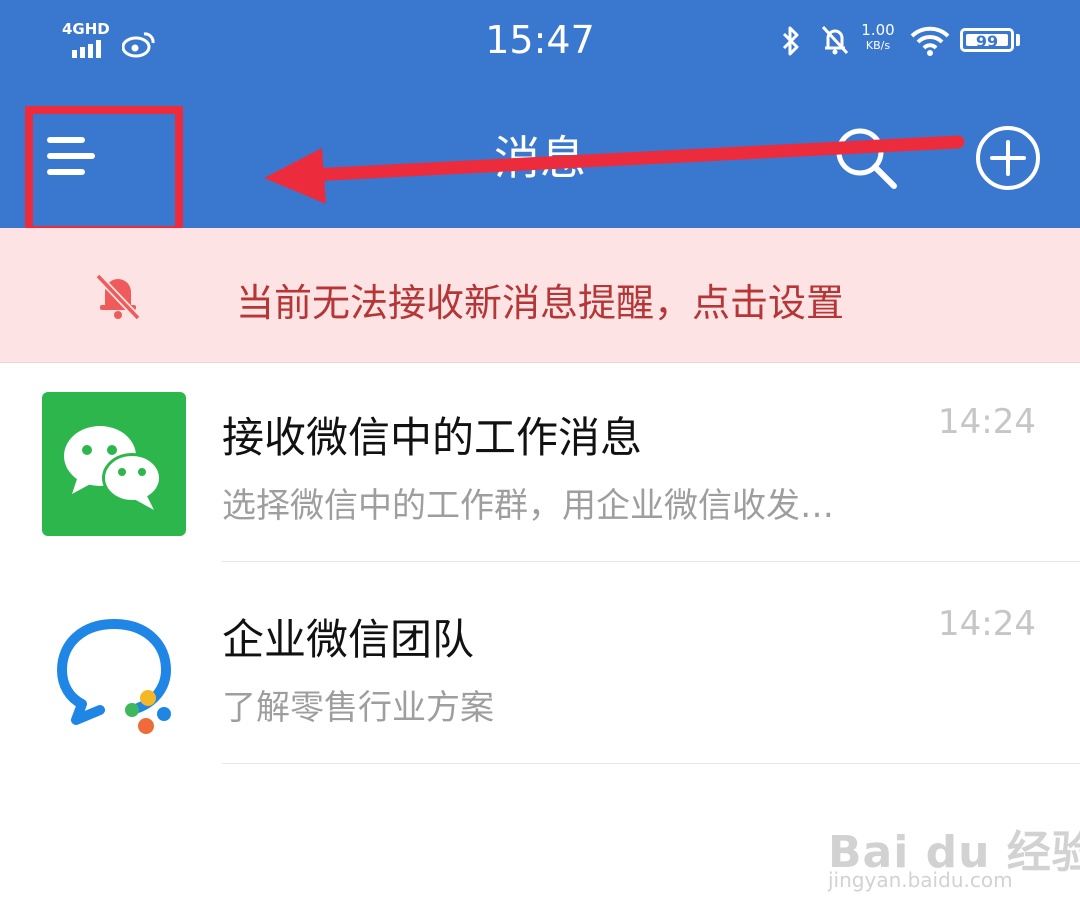 This screenshot has width=1080, height=916. I want to click on network-speed: 1.00 KB/s, so click(878, 38).